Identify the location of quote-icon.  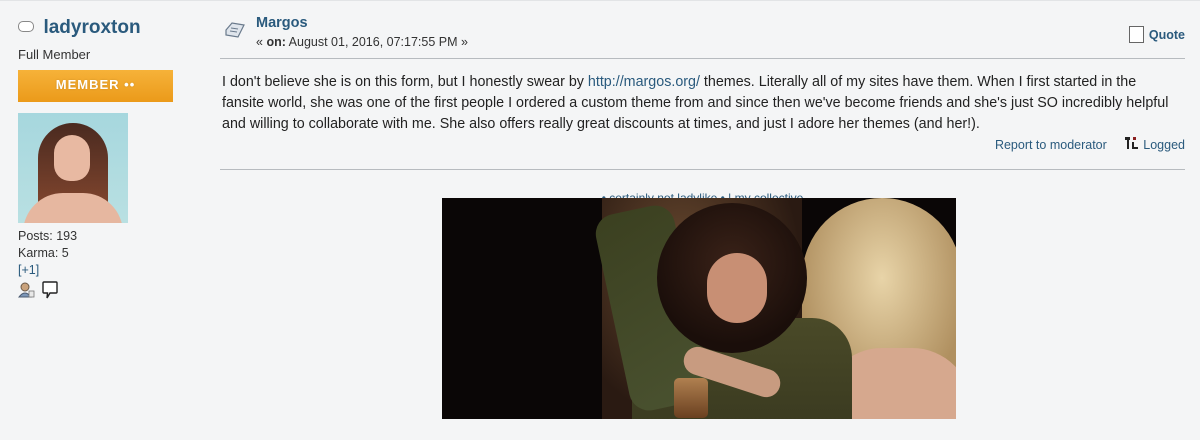
(1136, 34).